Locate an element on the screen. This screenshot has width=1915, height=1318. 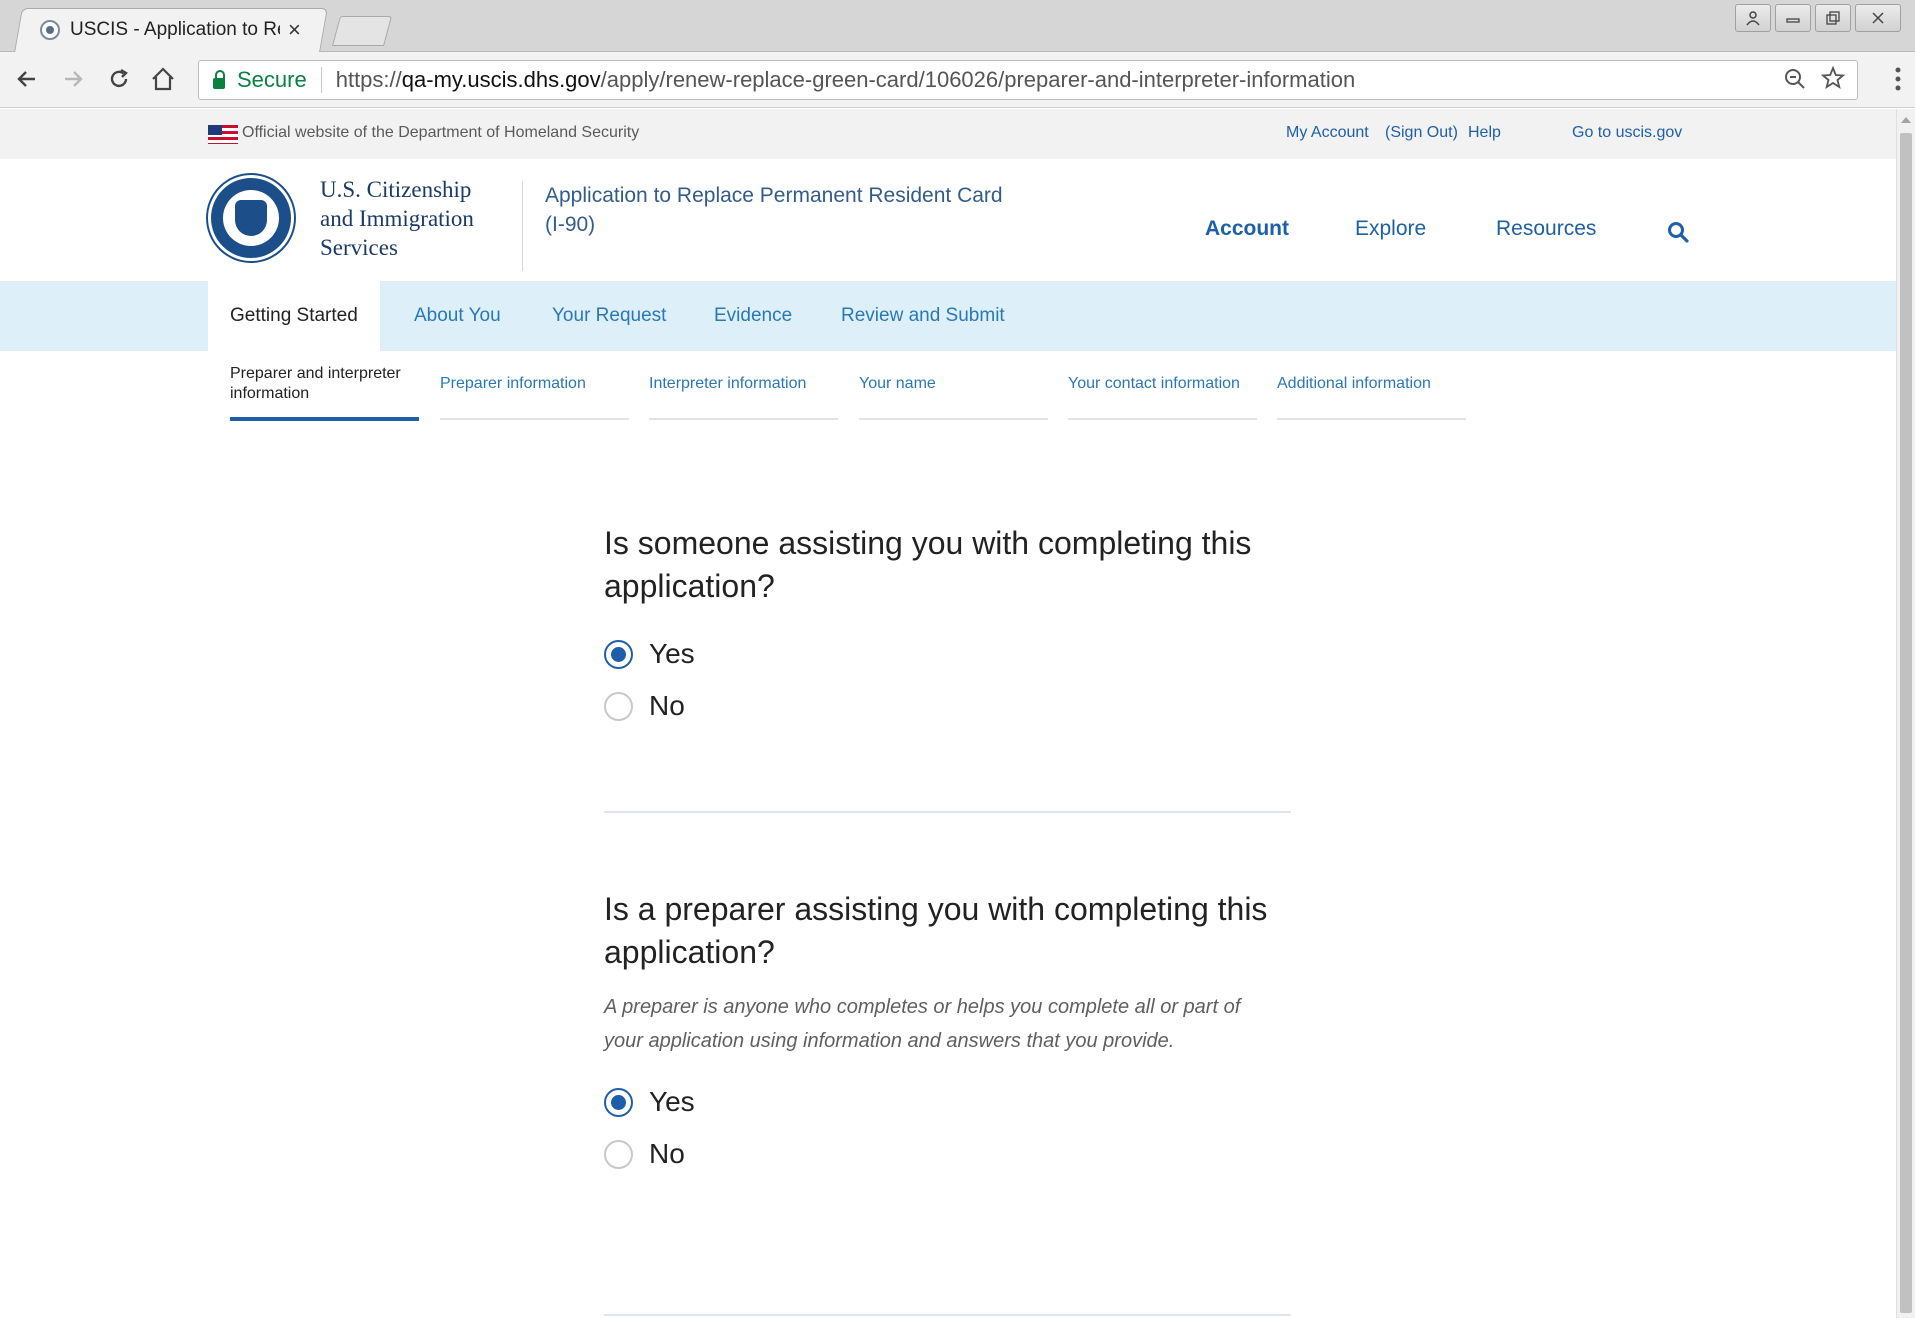
uscis-favicon-icon is located at coordinates (50, 30).